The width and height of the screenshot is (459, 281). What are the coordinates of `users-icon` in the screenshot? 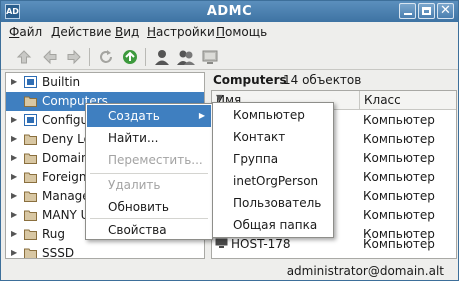 It's located at (186, 57).